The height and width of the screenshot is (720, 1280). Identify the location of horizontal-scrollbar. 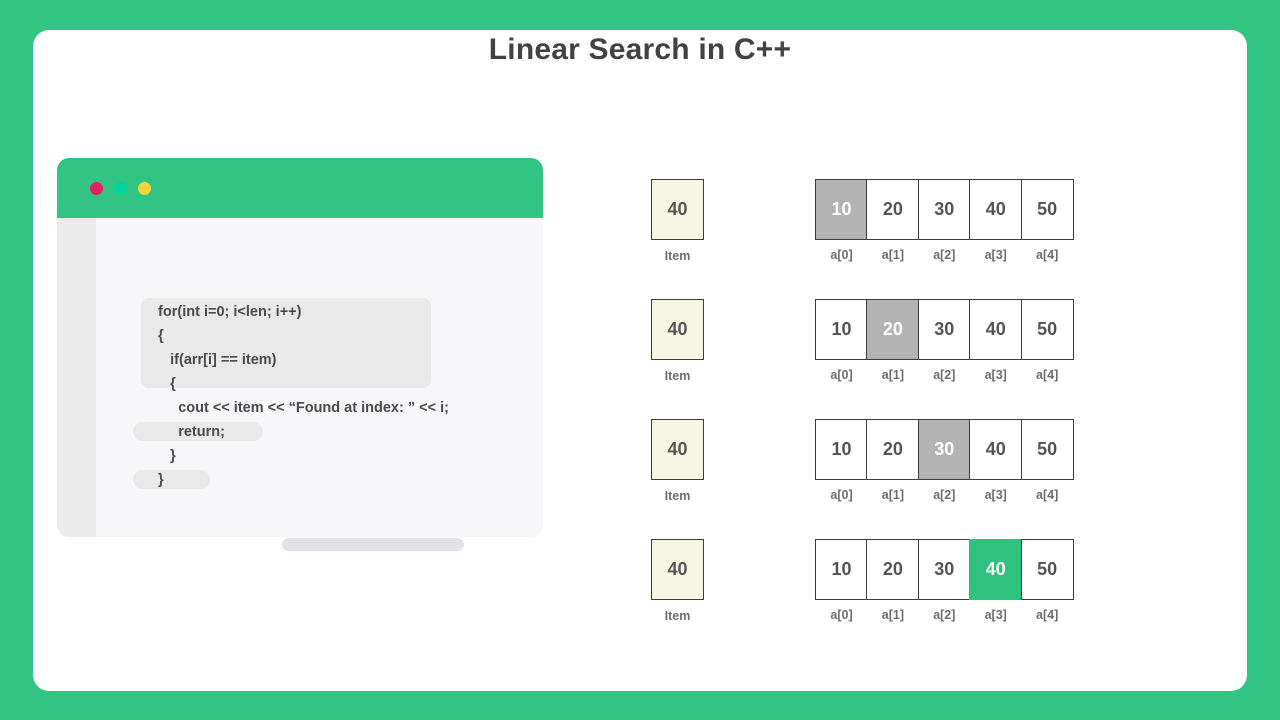
(373, 544).